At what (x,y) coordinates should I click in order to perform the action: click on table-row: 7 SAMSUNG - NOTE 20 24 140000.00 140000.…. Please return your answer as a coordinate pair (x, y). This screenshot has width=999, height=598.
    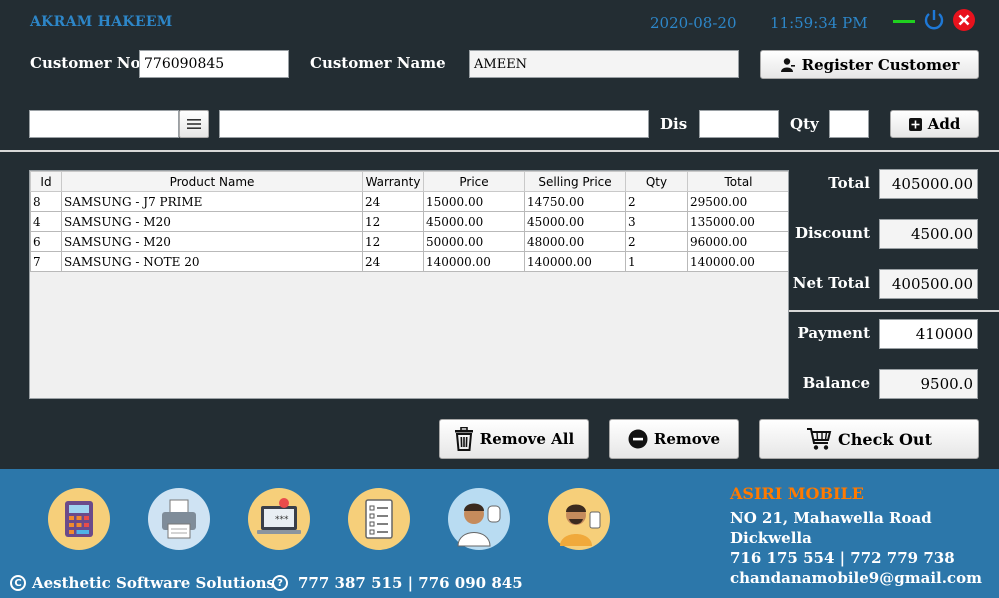
    Looking at the image, I should click on (409, 261).